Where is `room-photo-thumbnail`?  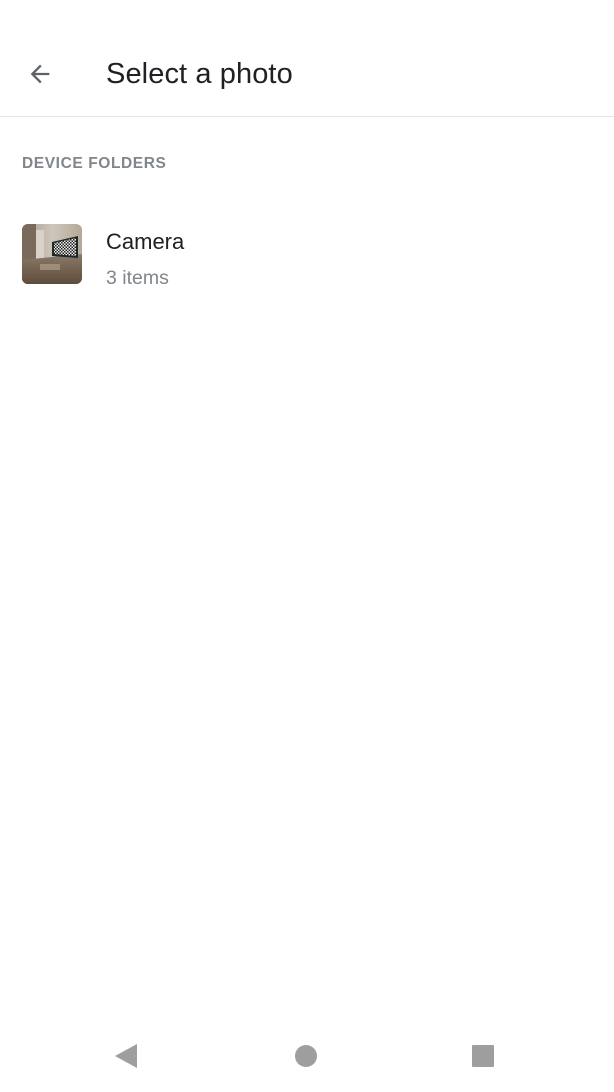 room-photo-thumbnail is located at coordinates (52, 254).